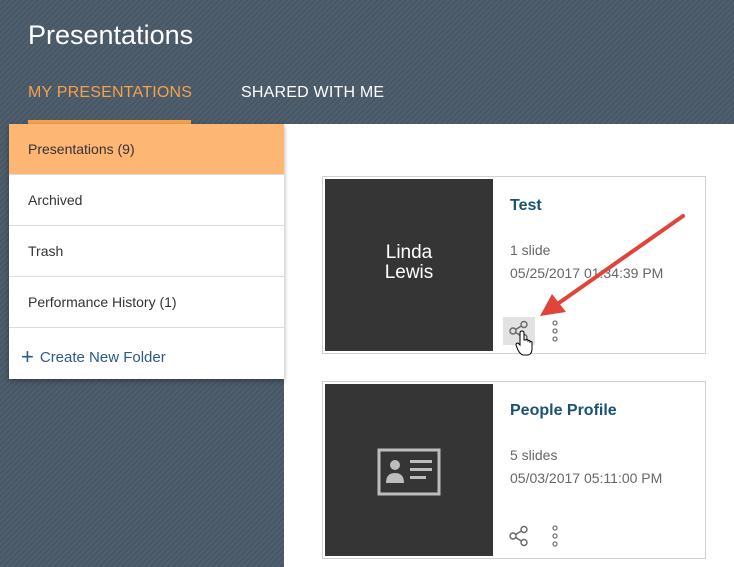  I want to click on sidebar-item-archived: Archived, so click(146, 200).